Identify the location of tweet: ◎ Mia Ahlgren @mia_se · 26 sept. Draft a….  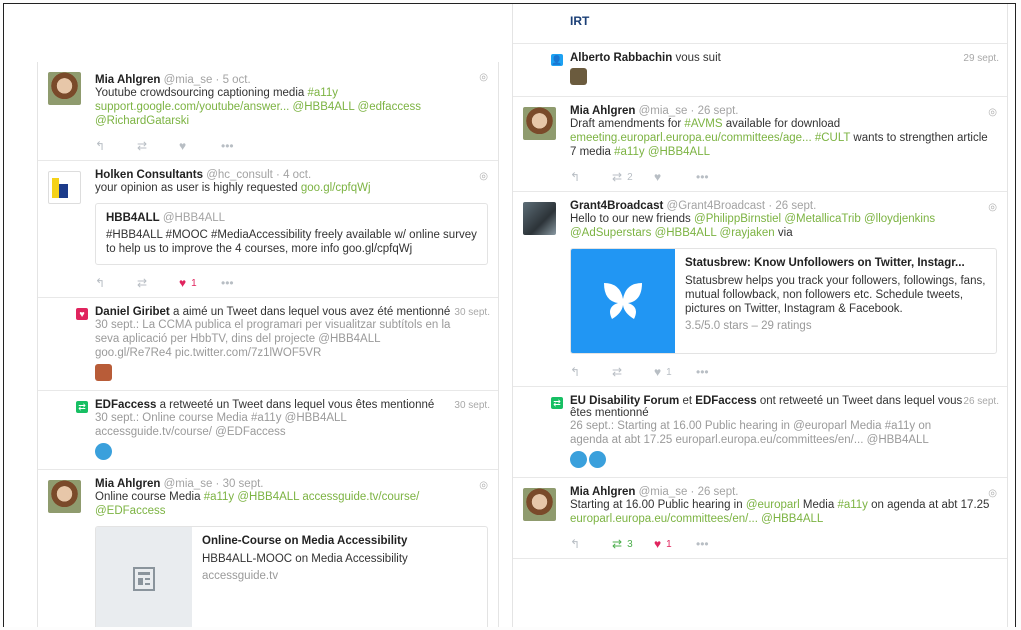
(760, 144).